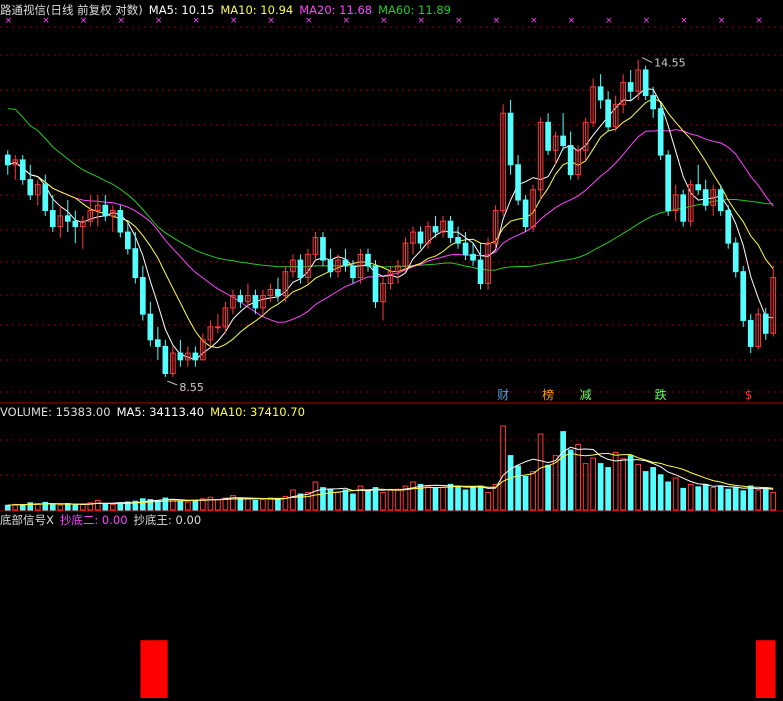 The height and width of the screenshot is (701, 783). I want to click on ma60-label: MA60: 11.89, so click(414, 10).